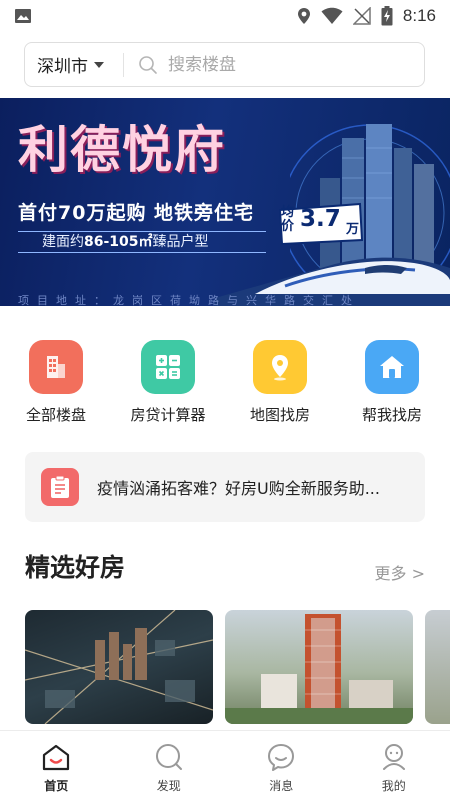  Describe the element at coordinates (303, 16) in the screenshot. I see `location-icon` at that location.